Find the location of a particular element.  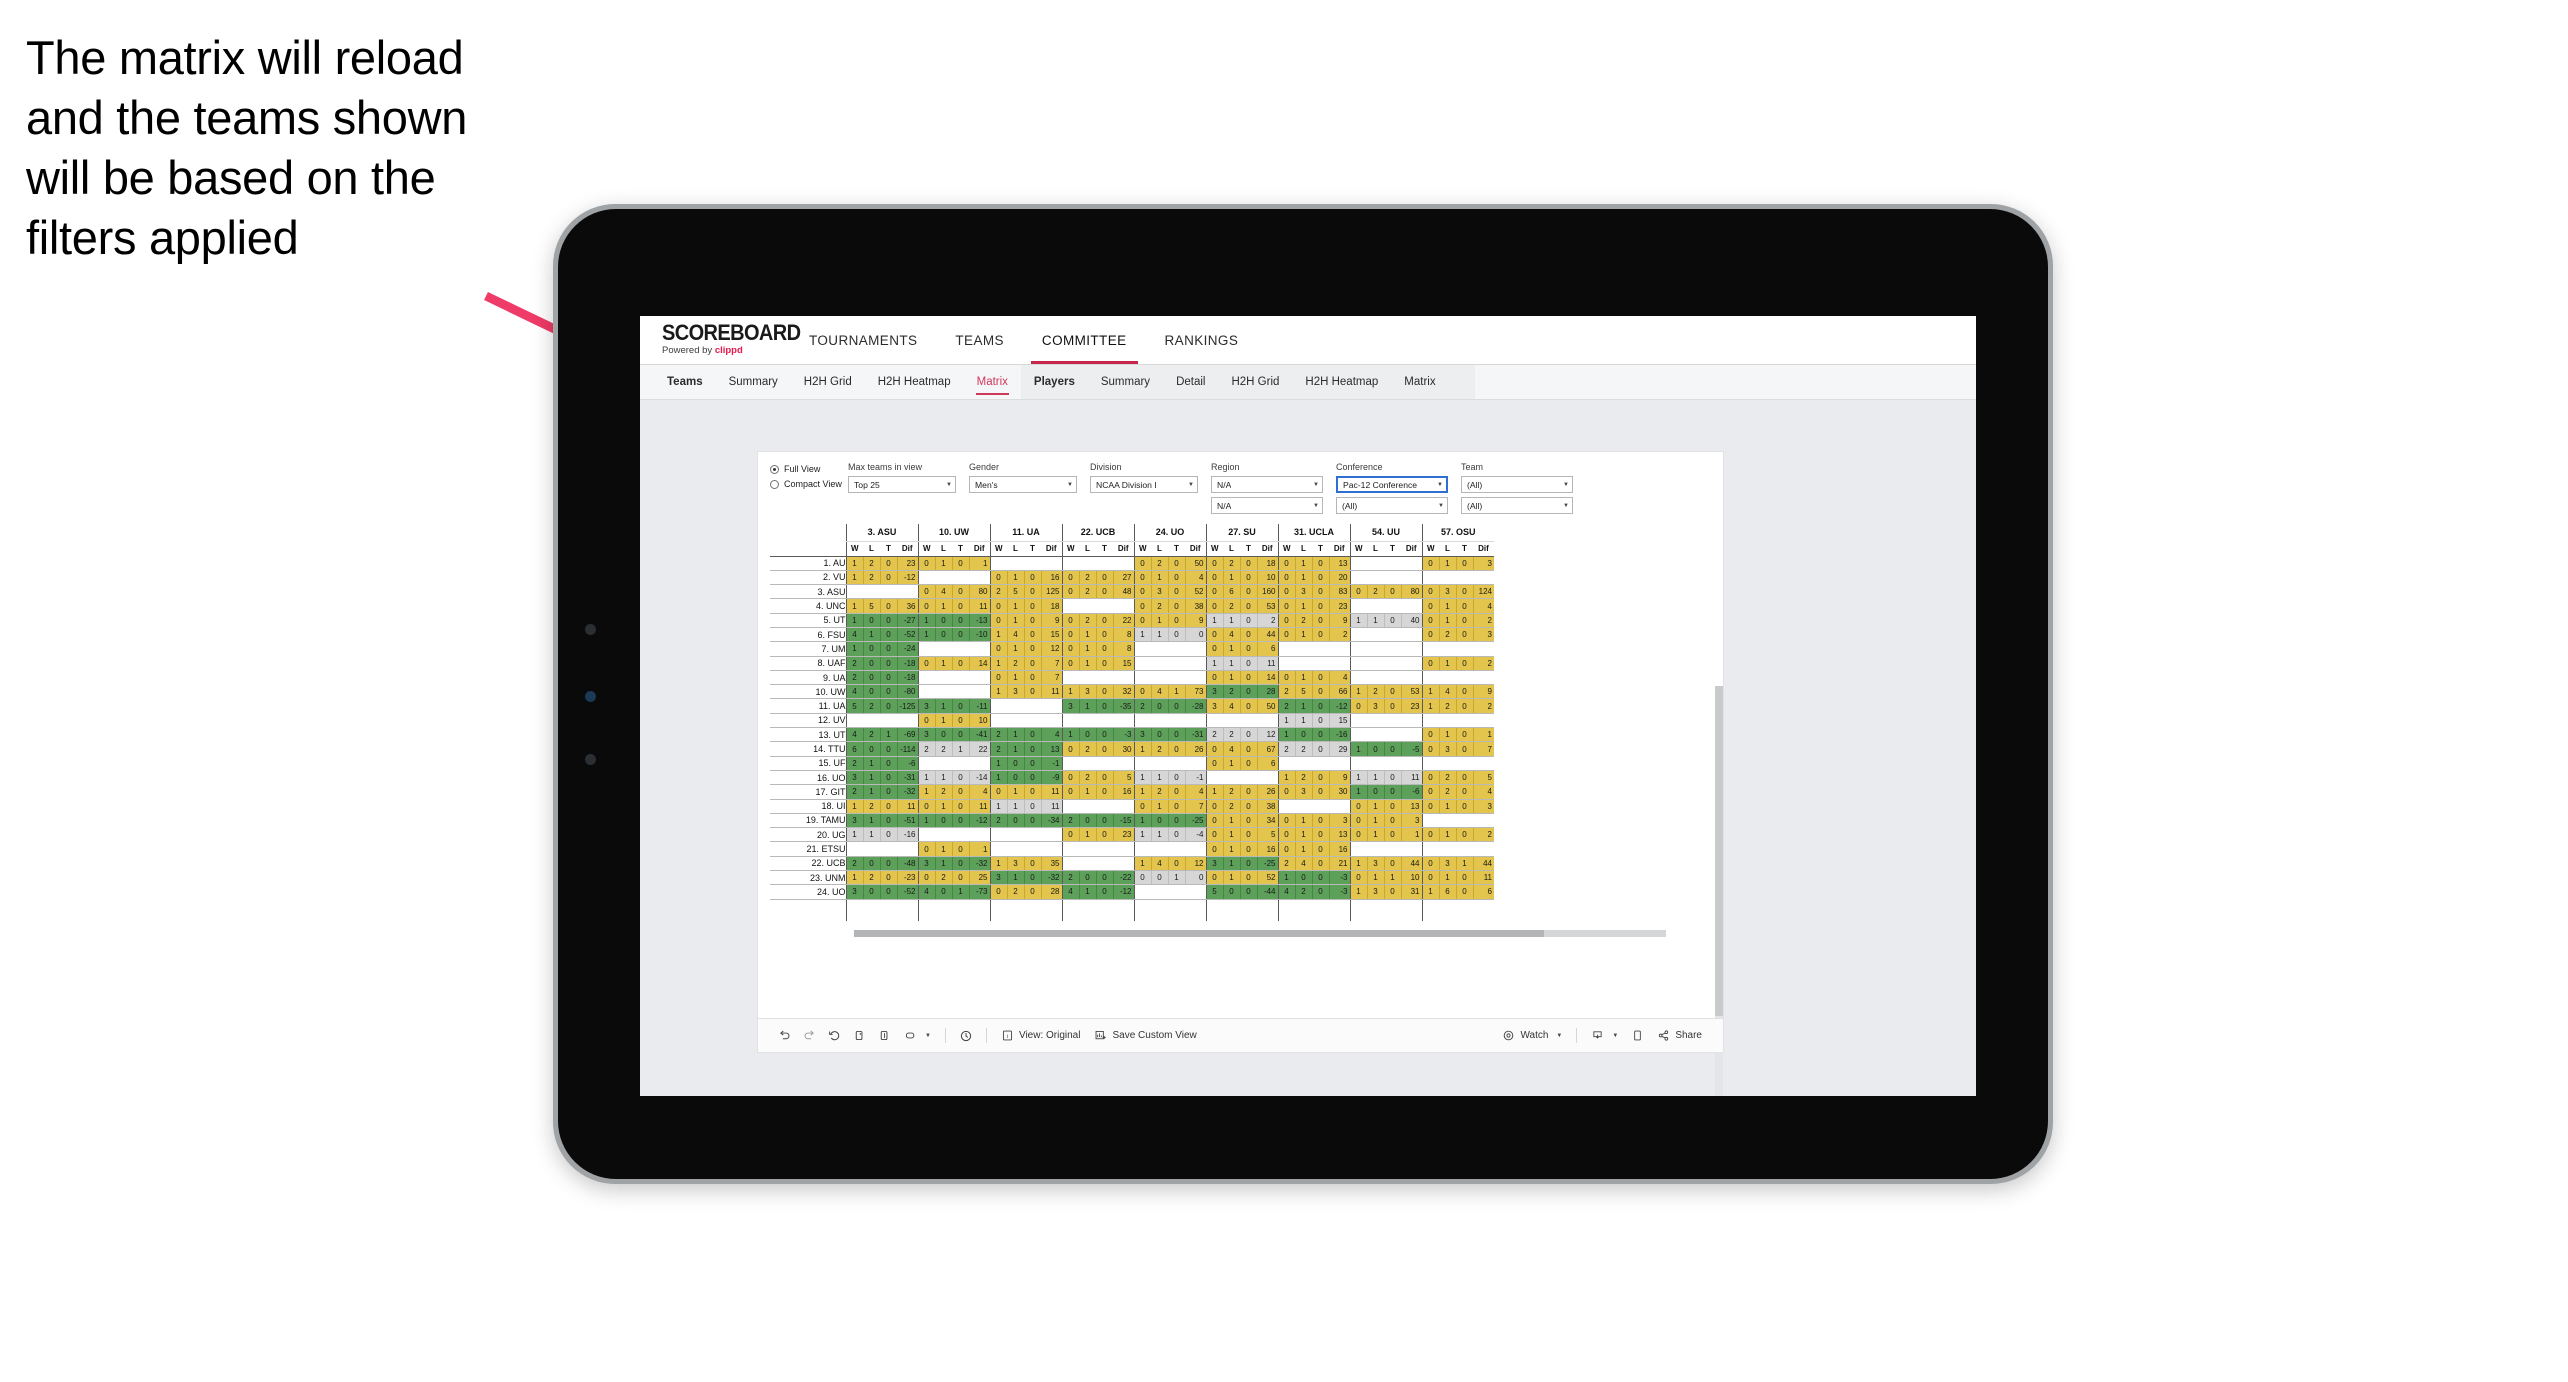

matrix-cell: 23 is located at coordinates (1411, 706).